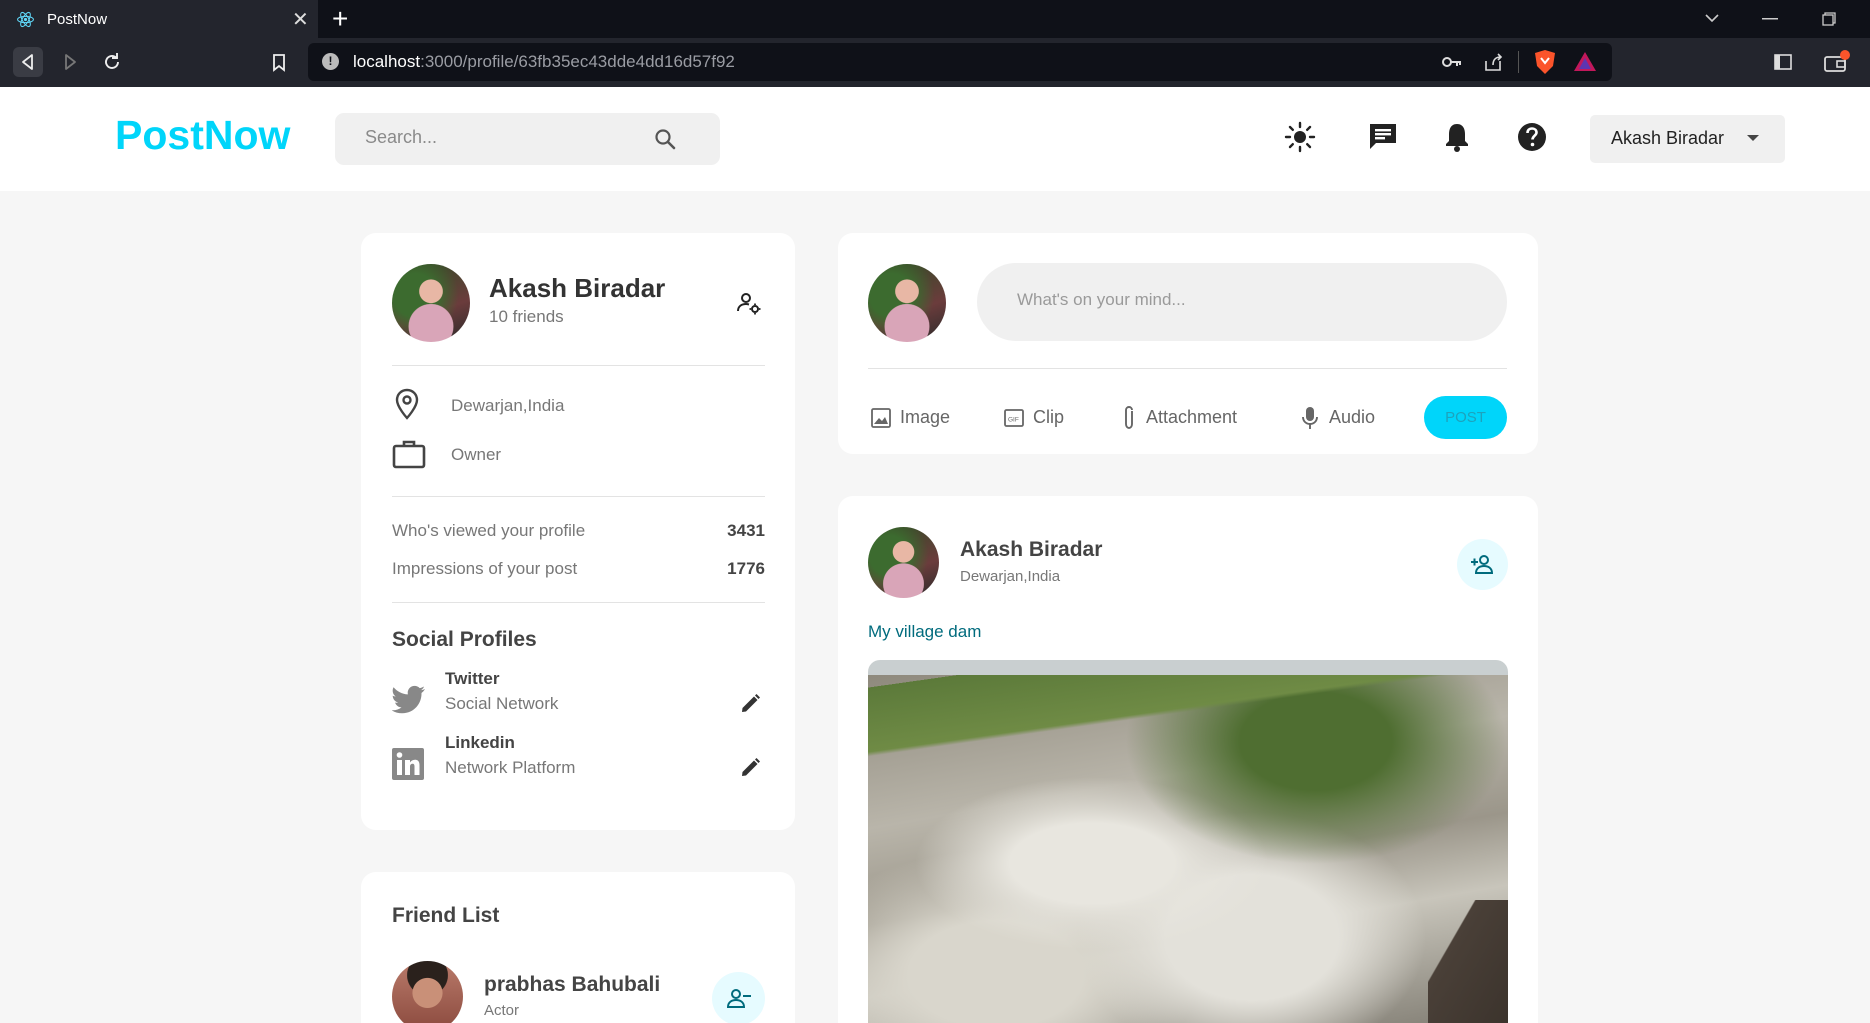  Describe the element at coordinates (572, 985) in the screenshot. I see `friend-name: prabhas Bahubali` at that location.